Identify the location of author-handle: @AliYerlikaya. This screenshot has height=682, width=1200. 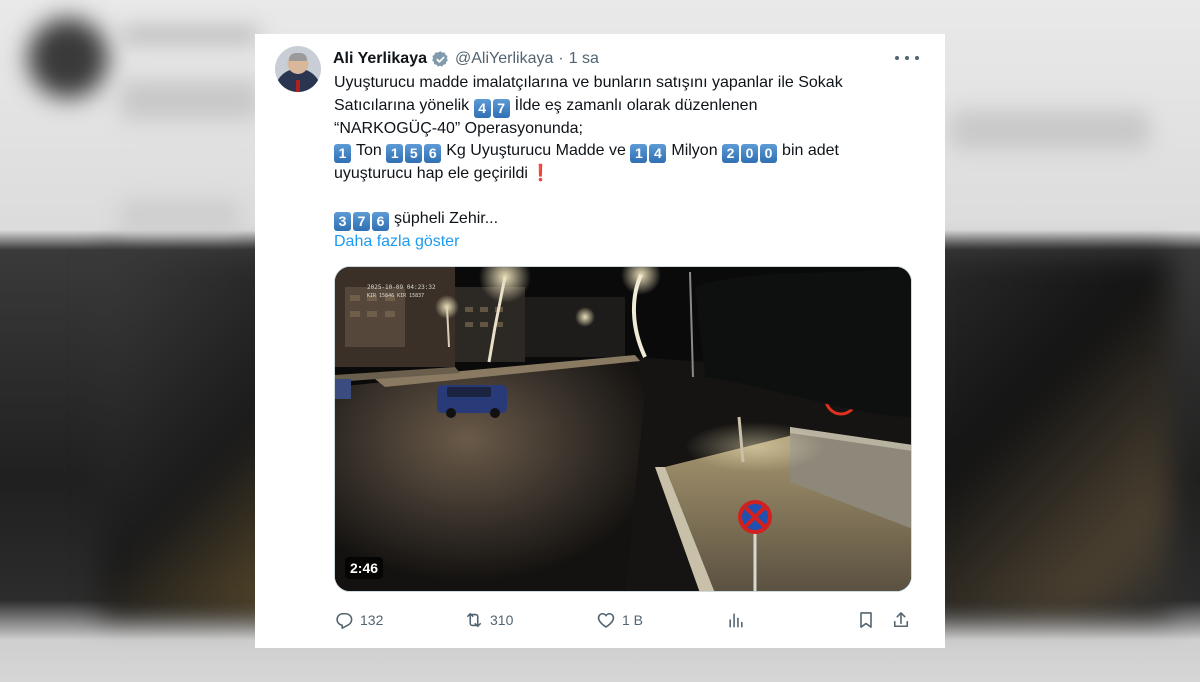
(504, 59).